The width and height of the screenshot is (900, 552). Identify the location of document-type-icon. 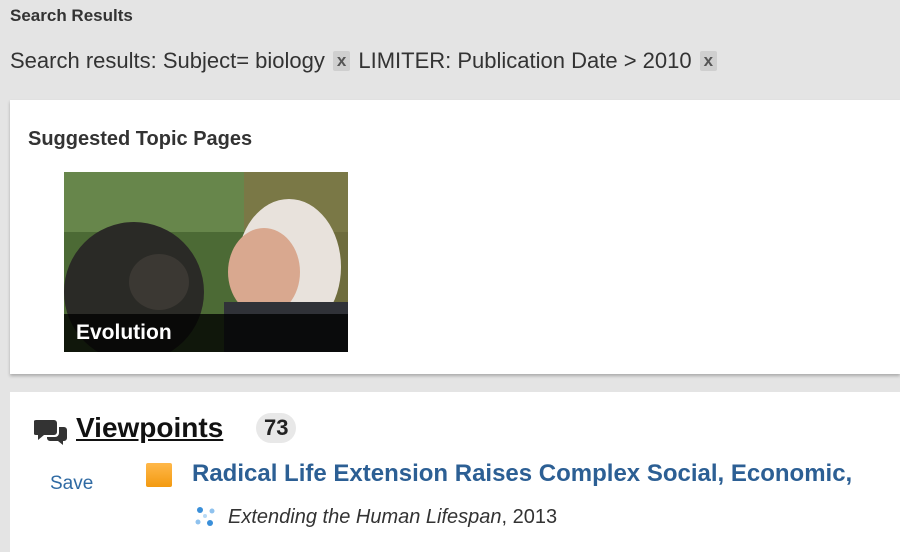
(159, 475).